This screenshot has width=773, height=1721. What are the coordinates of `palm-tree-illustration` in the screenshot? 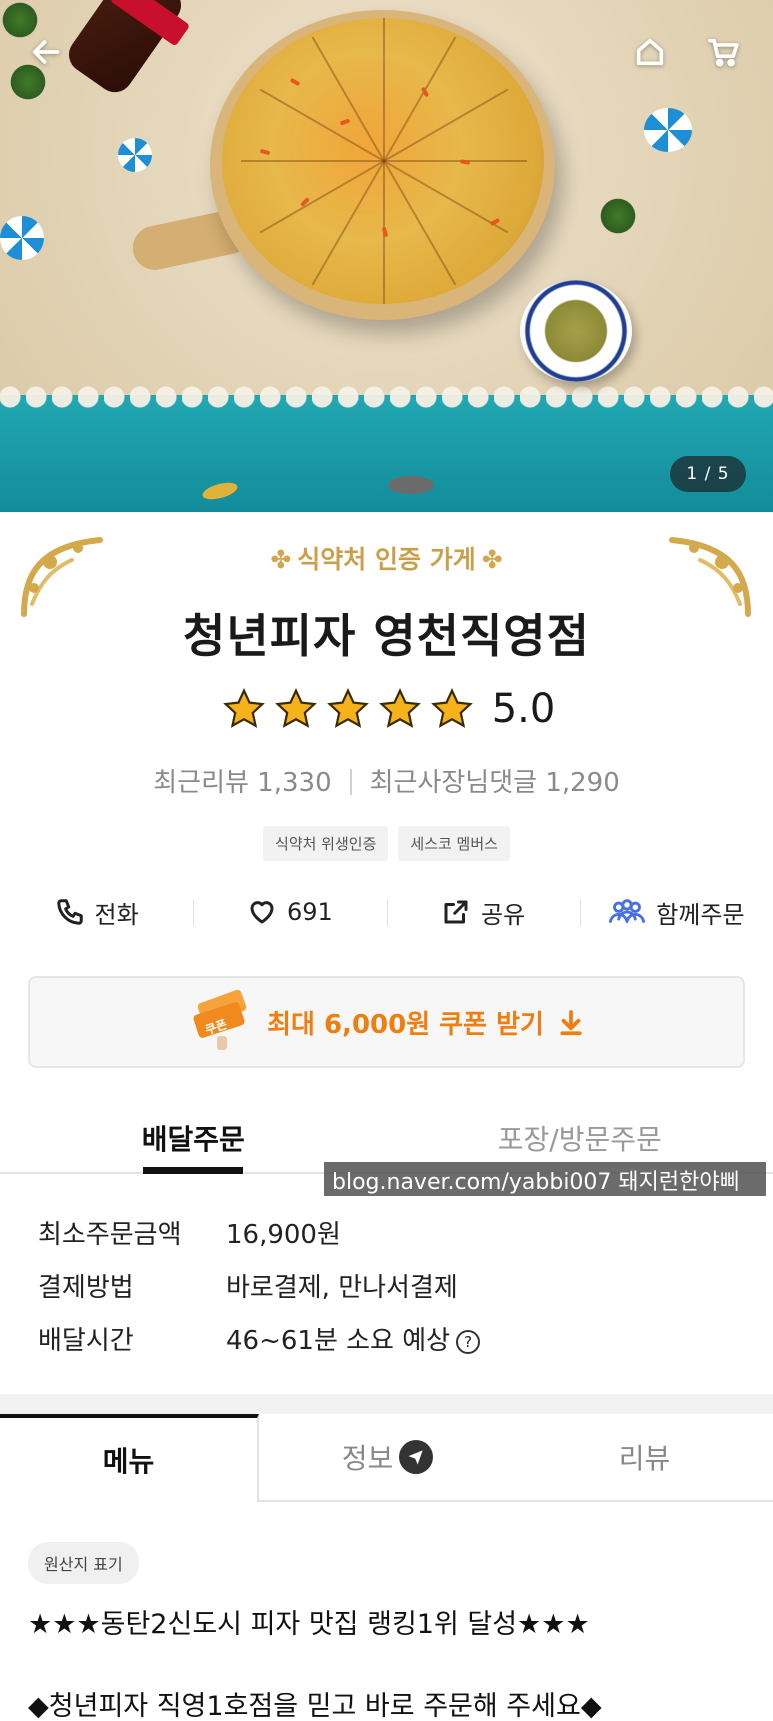 It's located at (618, 216).